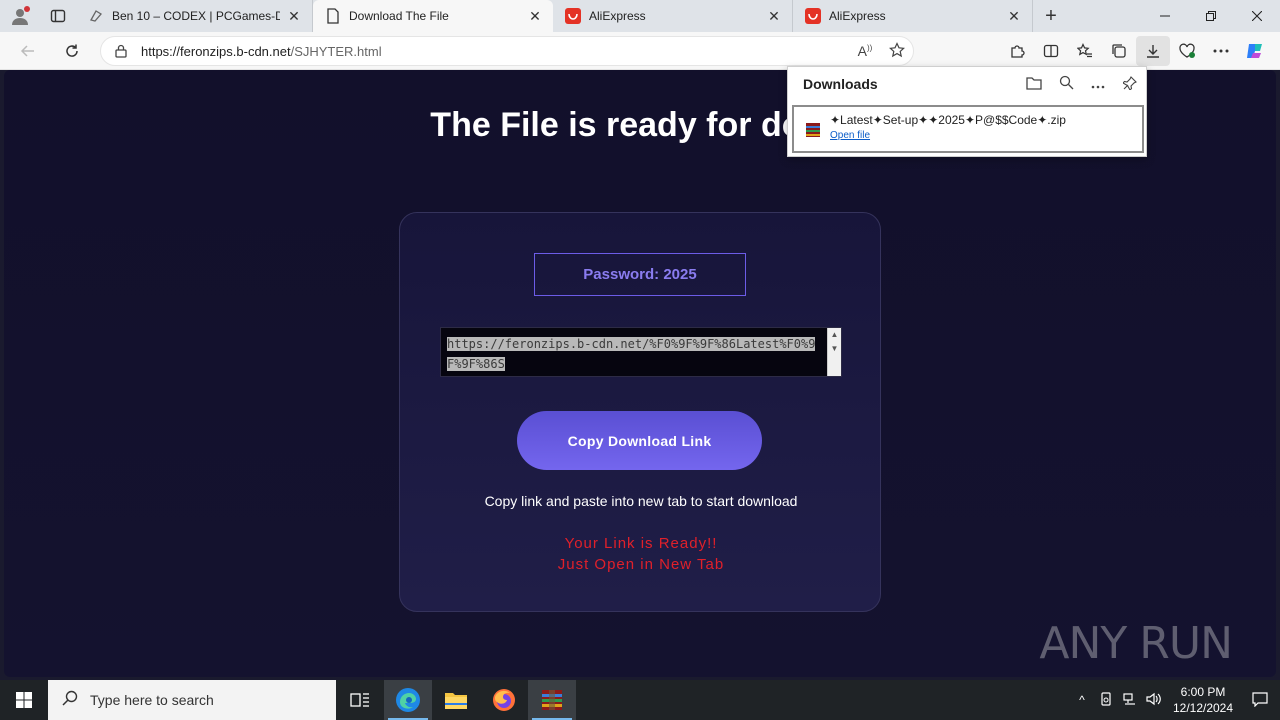 The width and height of the screenshot is (1280, 720). I want to click on task-view-icon, so click(359, 700).